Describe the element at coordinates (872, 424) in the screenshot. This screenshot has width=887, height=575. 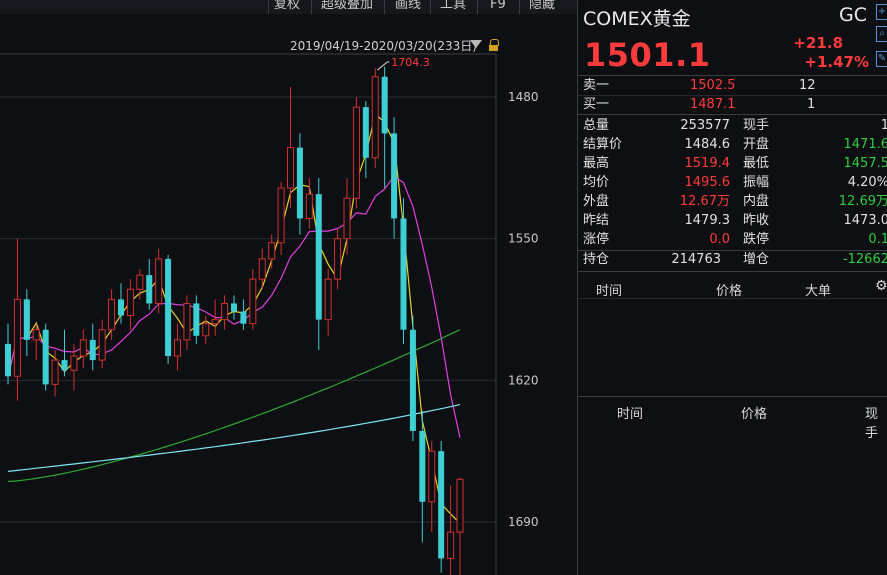
I see `ticks-volume-header: 现手` at that location.